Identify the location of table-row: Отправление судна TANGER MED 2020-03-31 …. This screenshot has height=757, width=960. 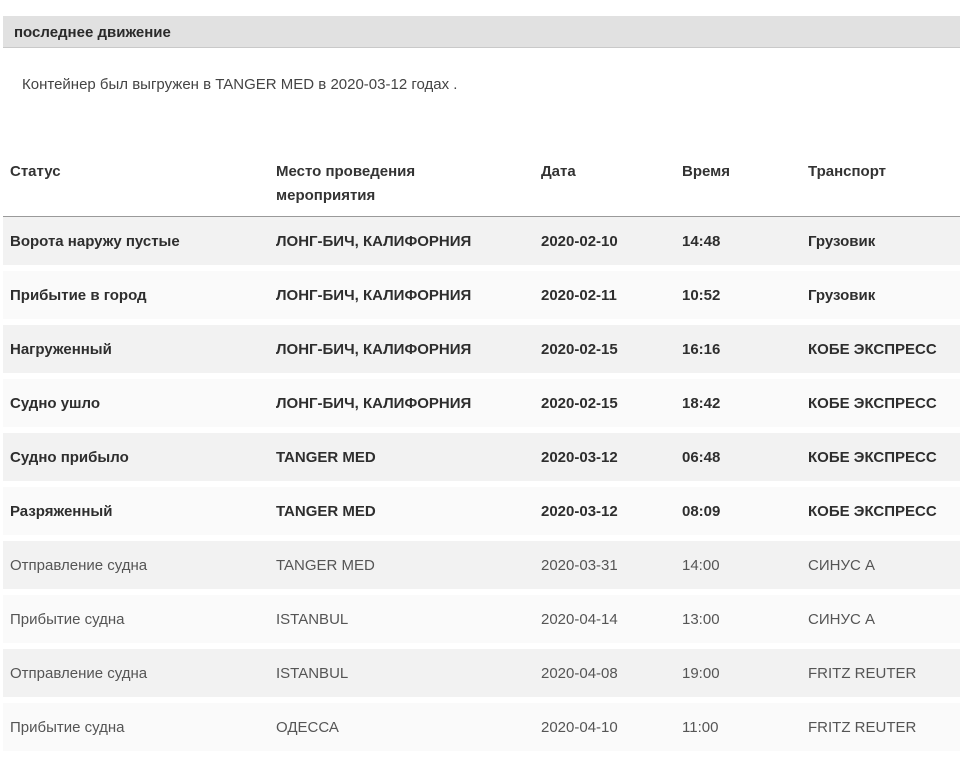
(481, 568).